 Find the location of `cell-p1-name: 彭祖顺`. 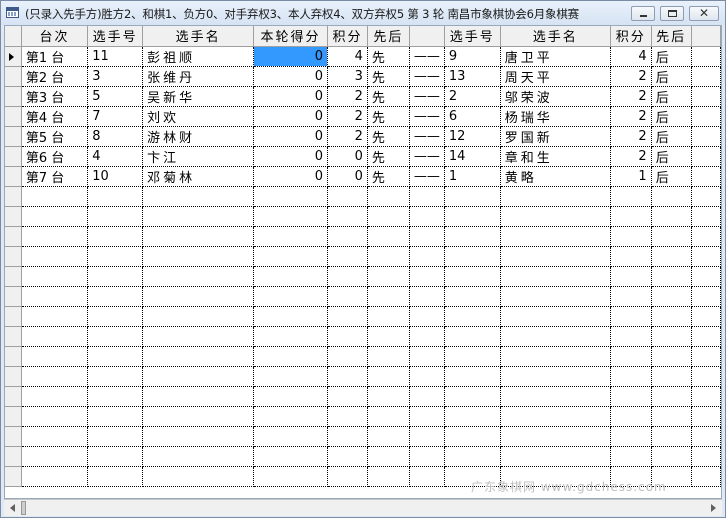

cell-p1-name: 彭祖顺 is located at coordinates (198, 56).